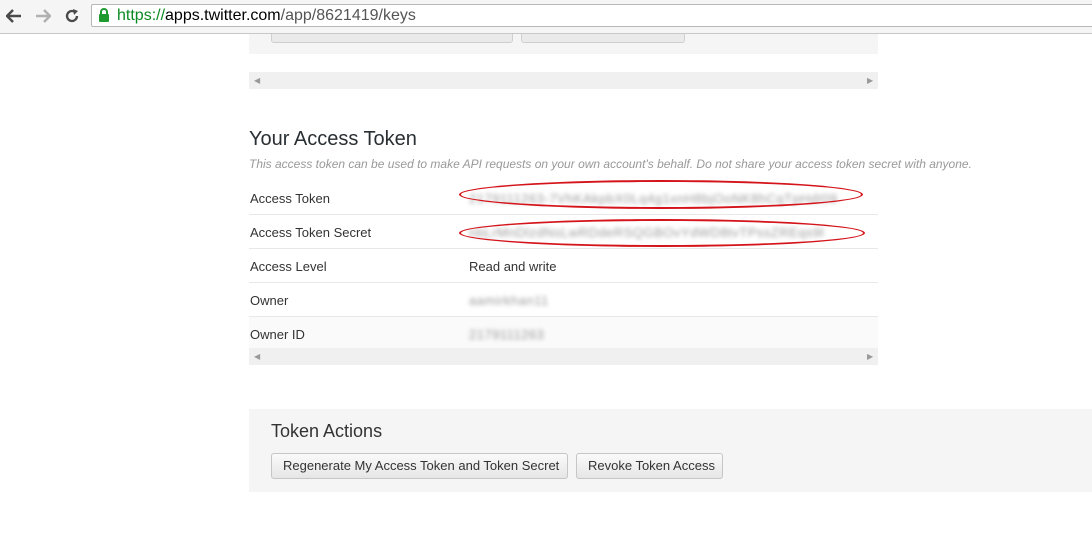 The height and width of the screenshot is (546, 1092). Describe the element at coordinates (277, 334) in the screenshot. I see `row-label: Owner ID` at that location.